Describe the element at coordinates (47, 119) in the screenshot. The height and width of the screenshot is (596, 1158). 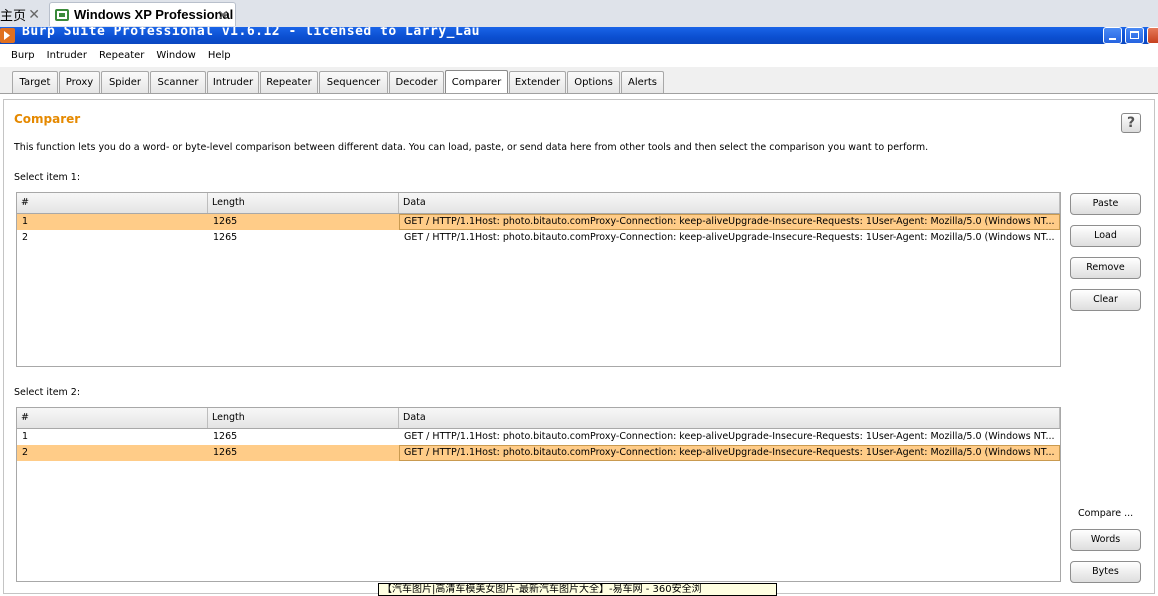
I see `page-title: Comparer` at that location.